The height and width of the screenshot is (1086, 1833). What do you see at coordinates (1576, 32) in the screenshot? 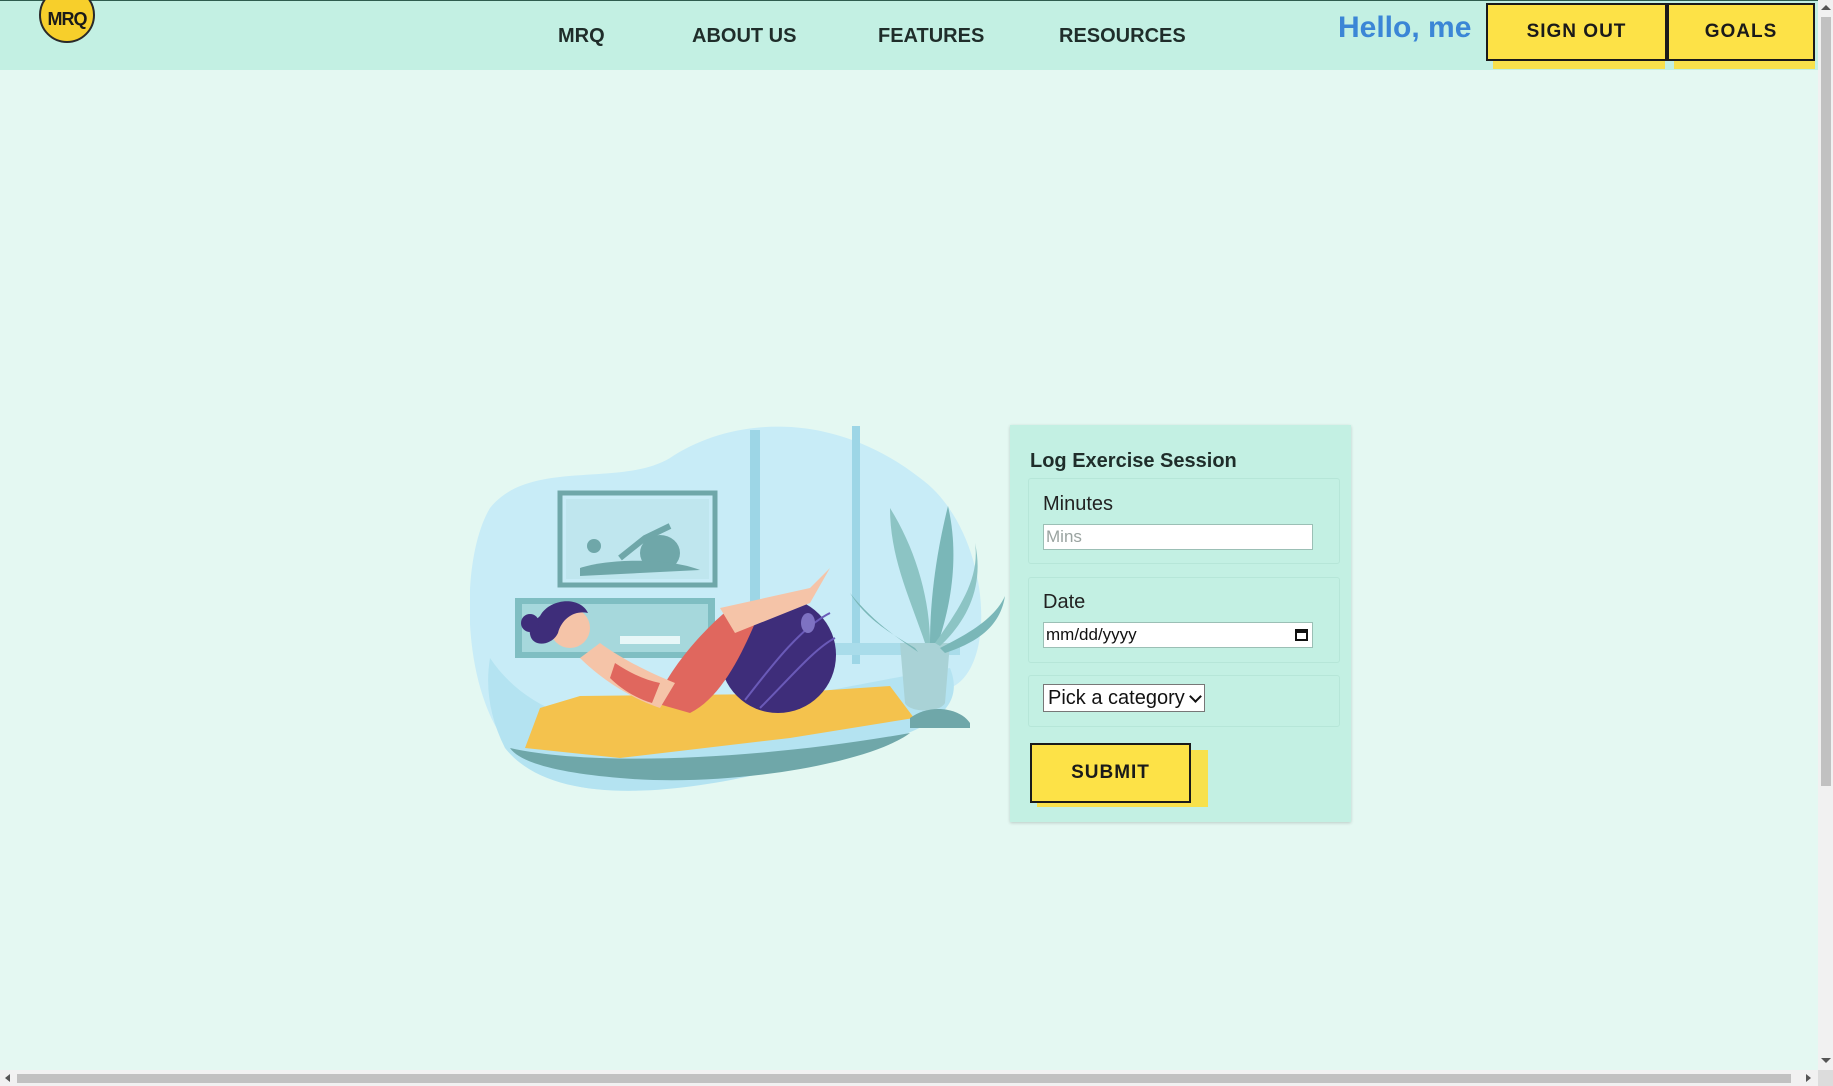
I see `sign-out-button: SIGN OUT` at bounding box center [1576, 32].